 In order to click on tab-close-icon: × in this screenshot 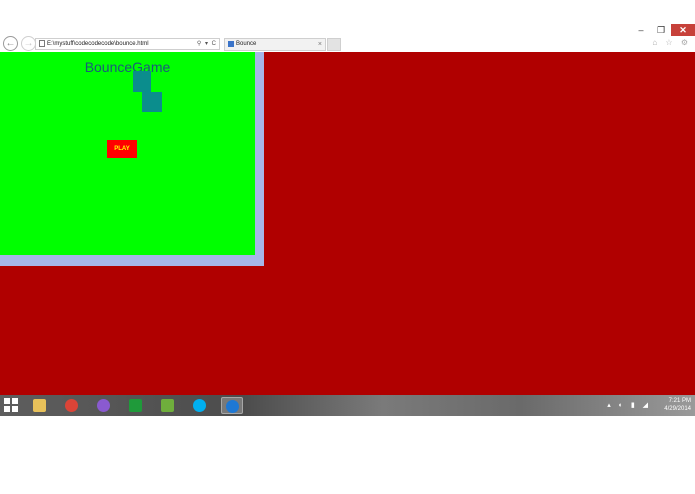, I will do `click(320, 44)`.